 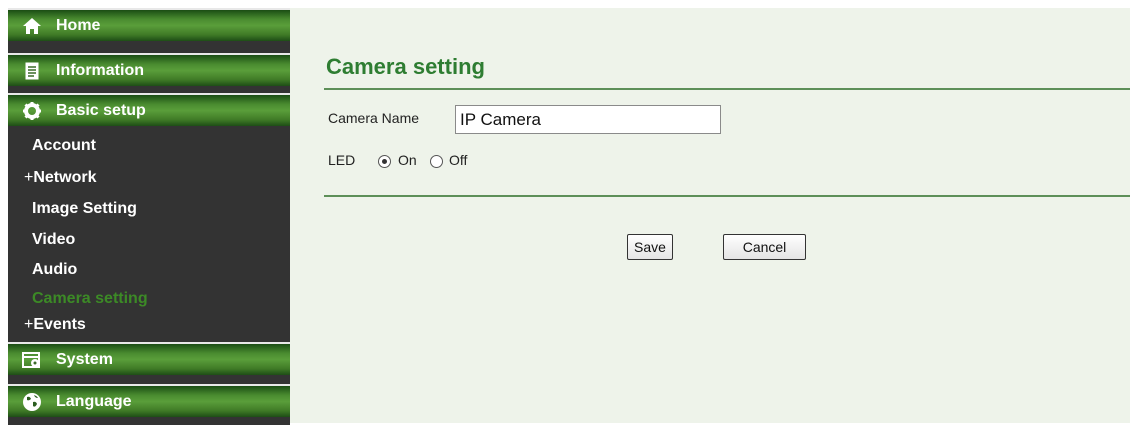 I want to click on menu-home: Home, so click(x=149, y=24).